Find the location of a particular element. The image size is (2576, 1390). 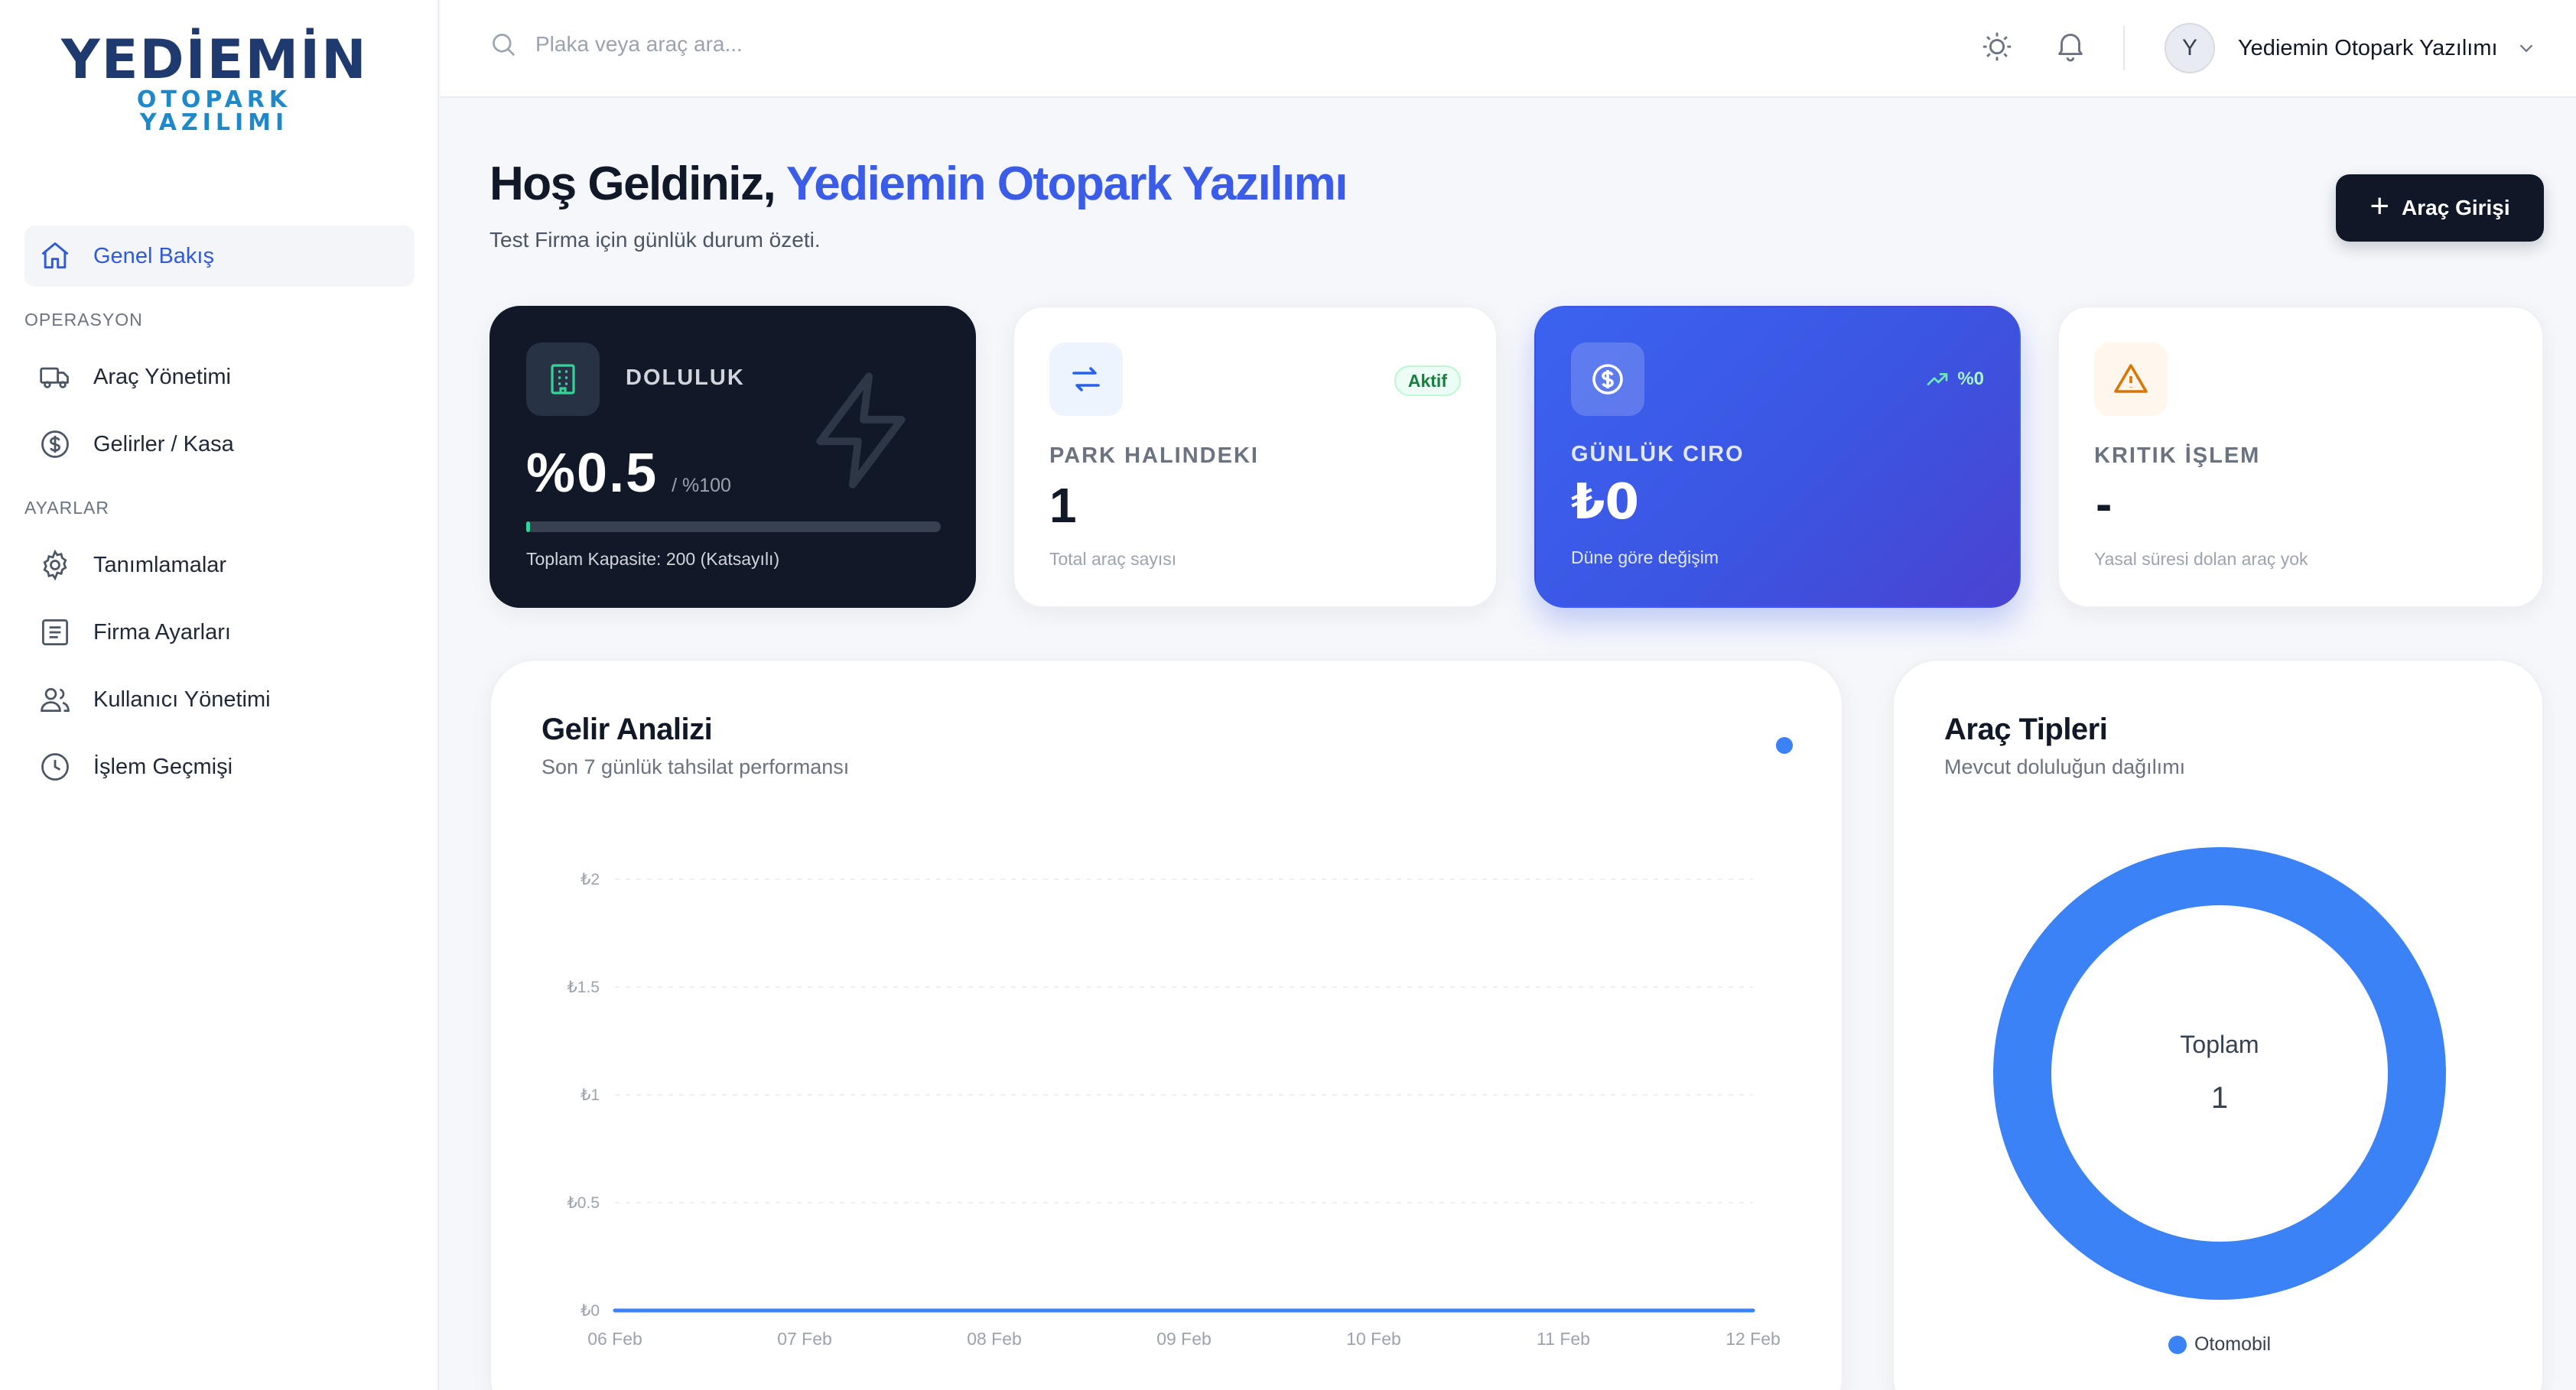

dollar-circle-icon is located at coordinates (55, 444).